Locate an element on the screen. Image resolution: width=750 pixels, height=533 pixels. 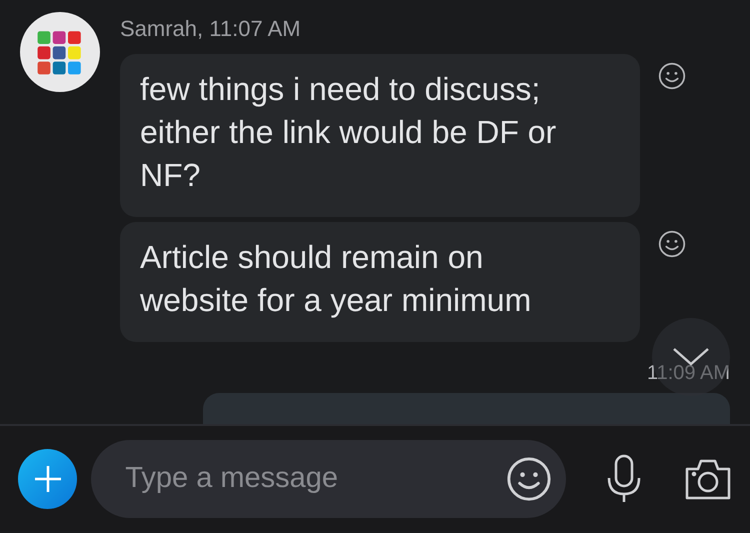
microphone-icon is located at coordinates (624, 479).